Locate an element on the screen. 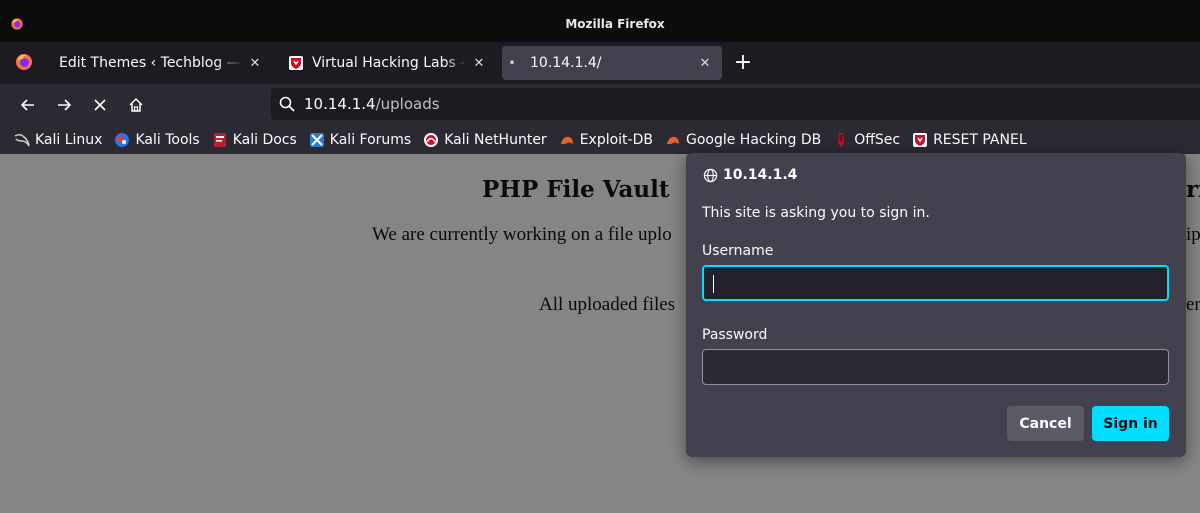  bookmark-label: Kali NetHunter is located at coordinates (495, 140).